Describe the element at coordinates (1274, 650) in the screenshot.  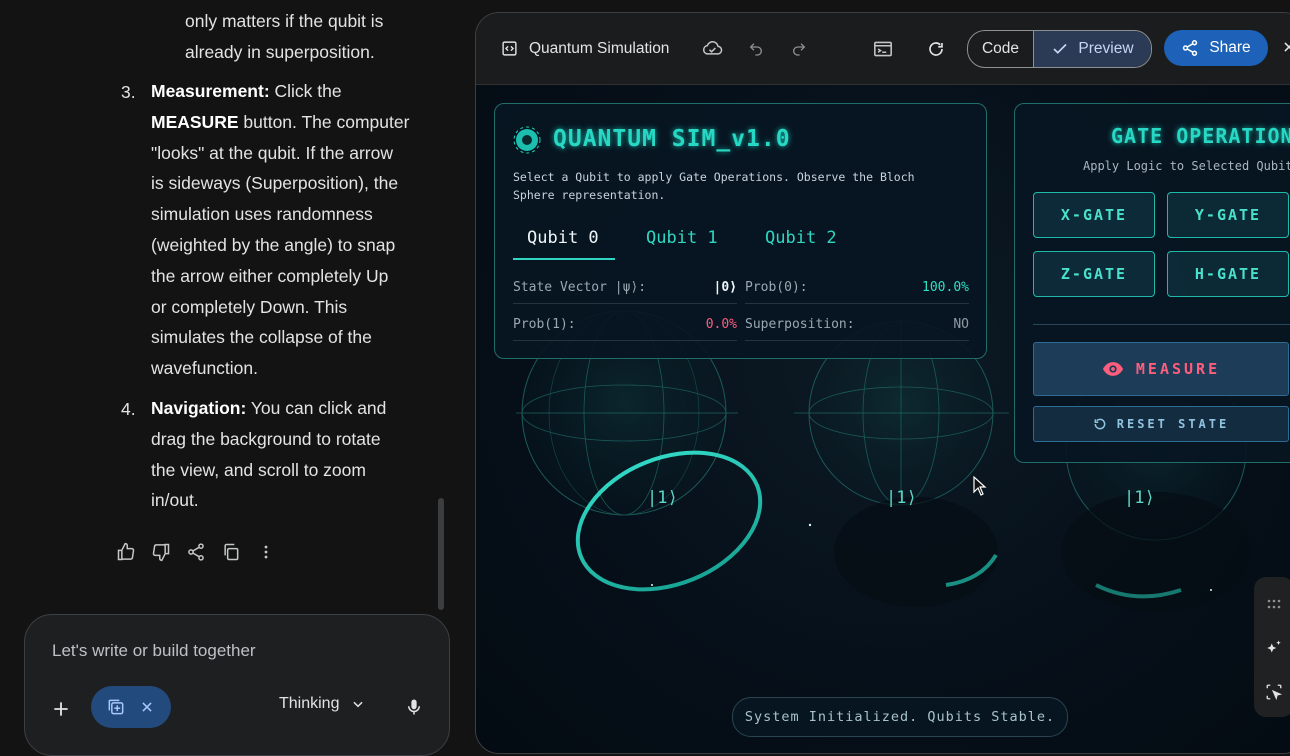
I see `sparkle-edit-icon` at that location.